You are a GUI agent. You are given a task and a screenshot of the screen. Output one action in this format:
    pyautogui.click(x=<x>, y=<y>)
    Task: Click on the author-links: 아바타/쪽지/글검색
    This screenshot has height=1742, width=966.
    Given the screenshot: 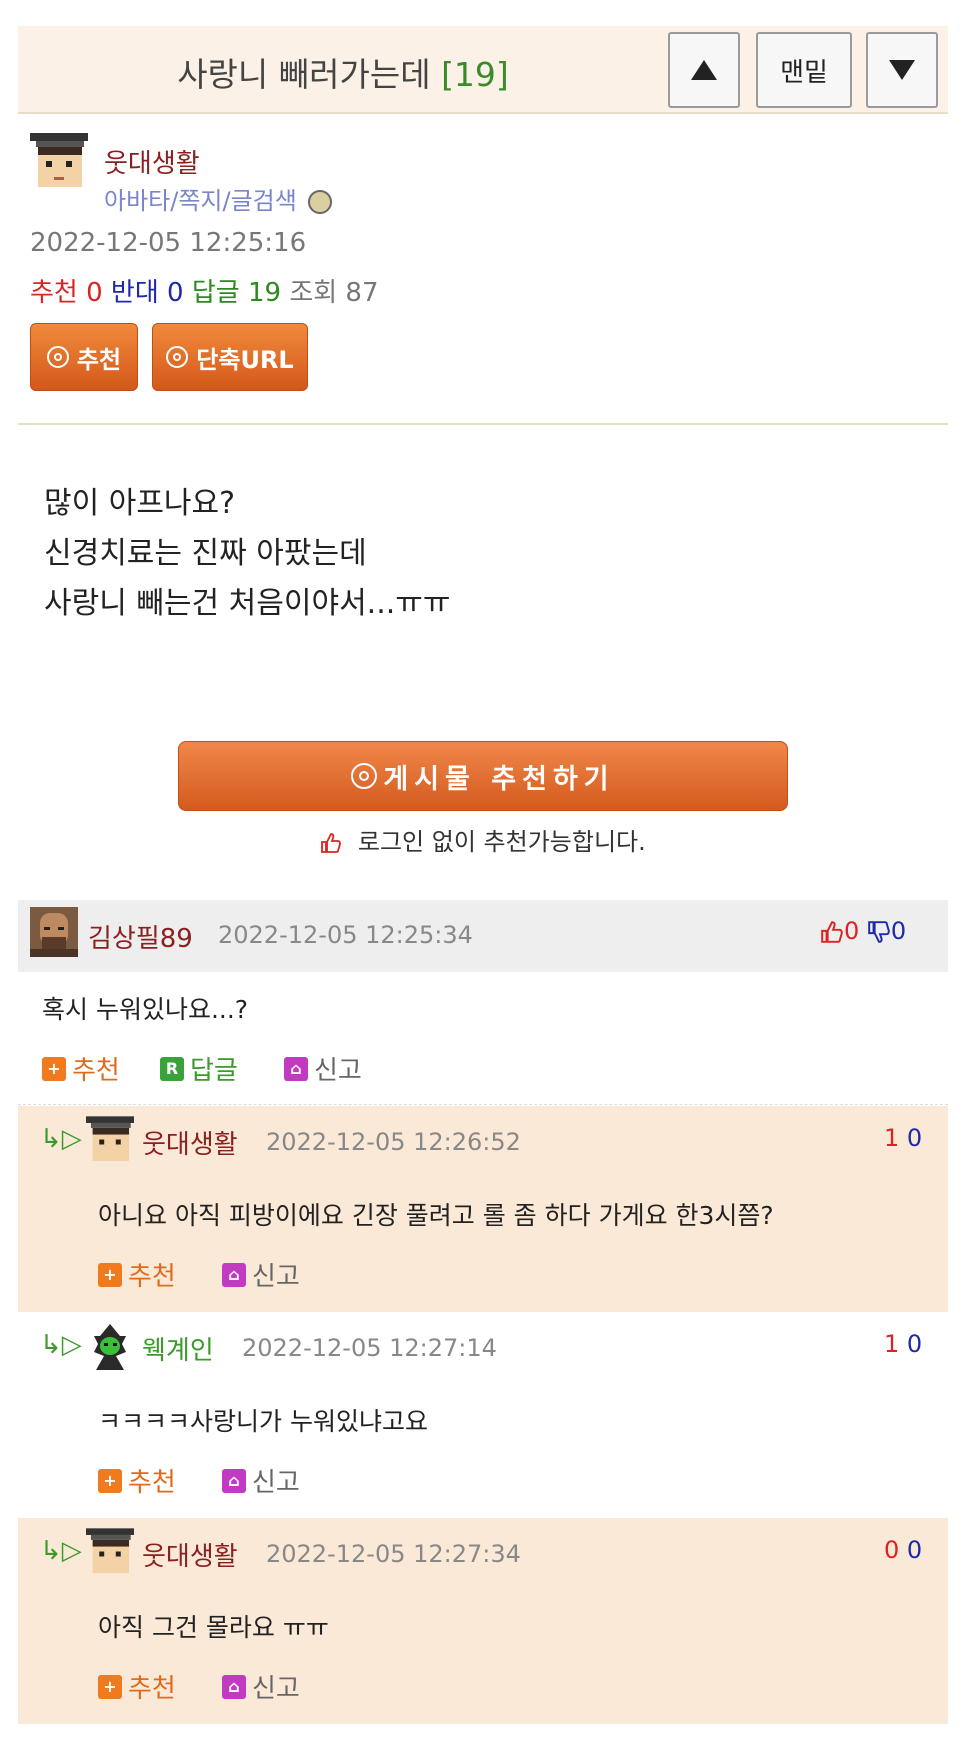 What is the action you would take?
    pyautogui.click(x=218, y=198)
    